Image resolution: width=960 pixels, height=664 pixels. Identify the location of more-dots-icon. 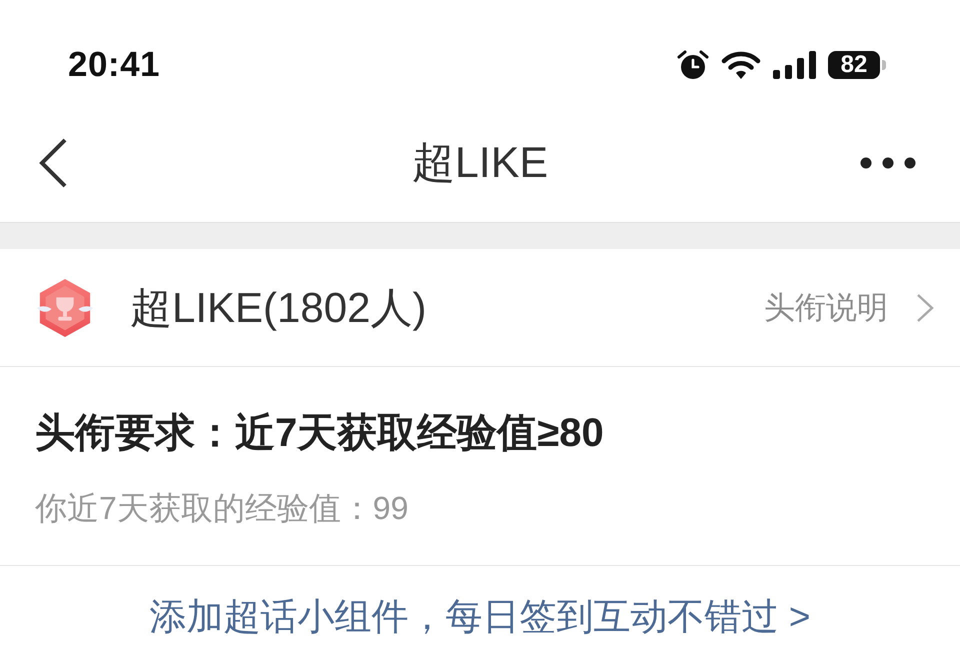
(888, 163).